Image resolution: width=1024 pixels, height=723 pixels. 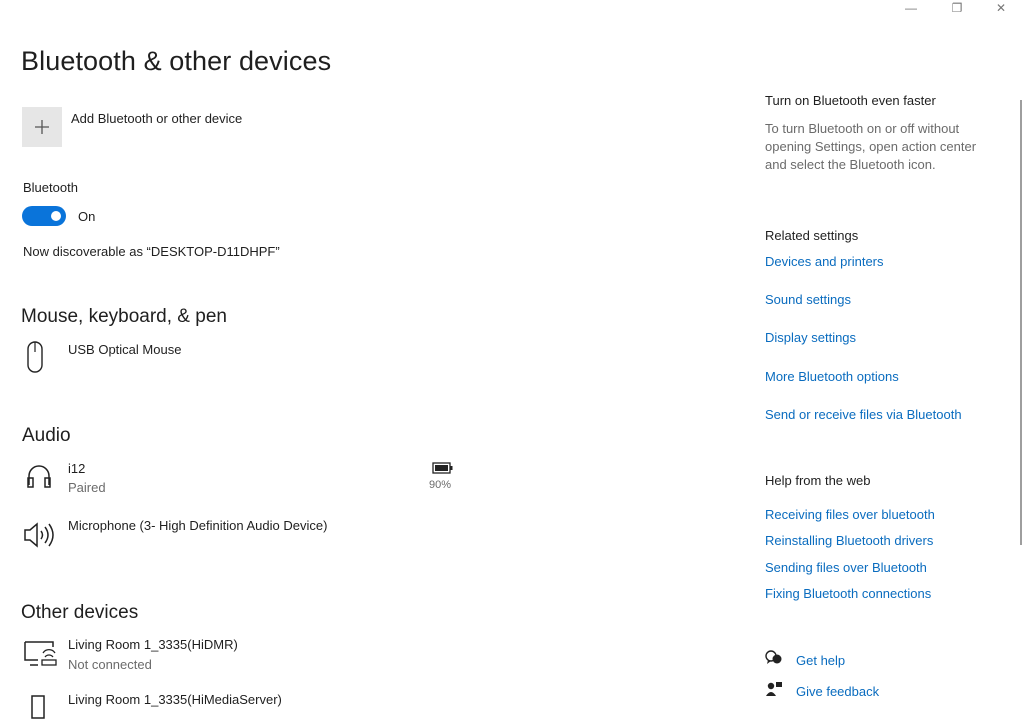 I want to click on scrollbar, so click(x=1021, y=322).